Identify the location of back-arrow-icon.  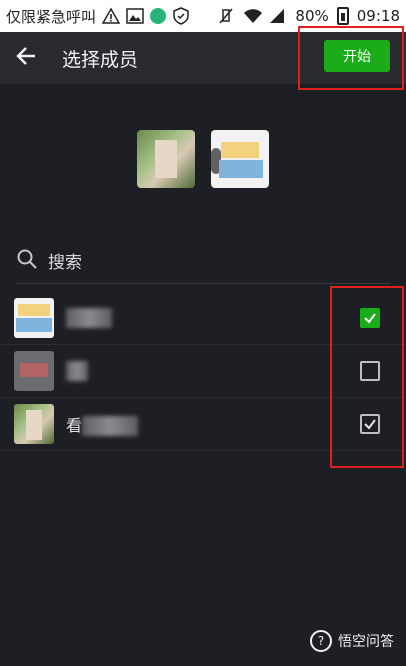
(26, 58).